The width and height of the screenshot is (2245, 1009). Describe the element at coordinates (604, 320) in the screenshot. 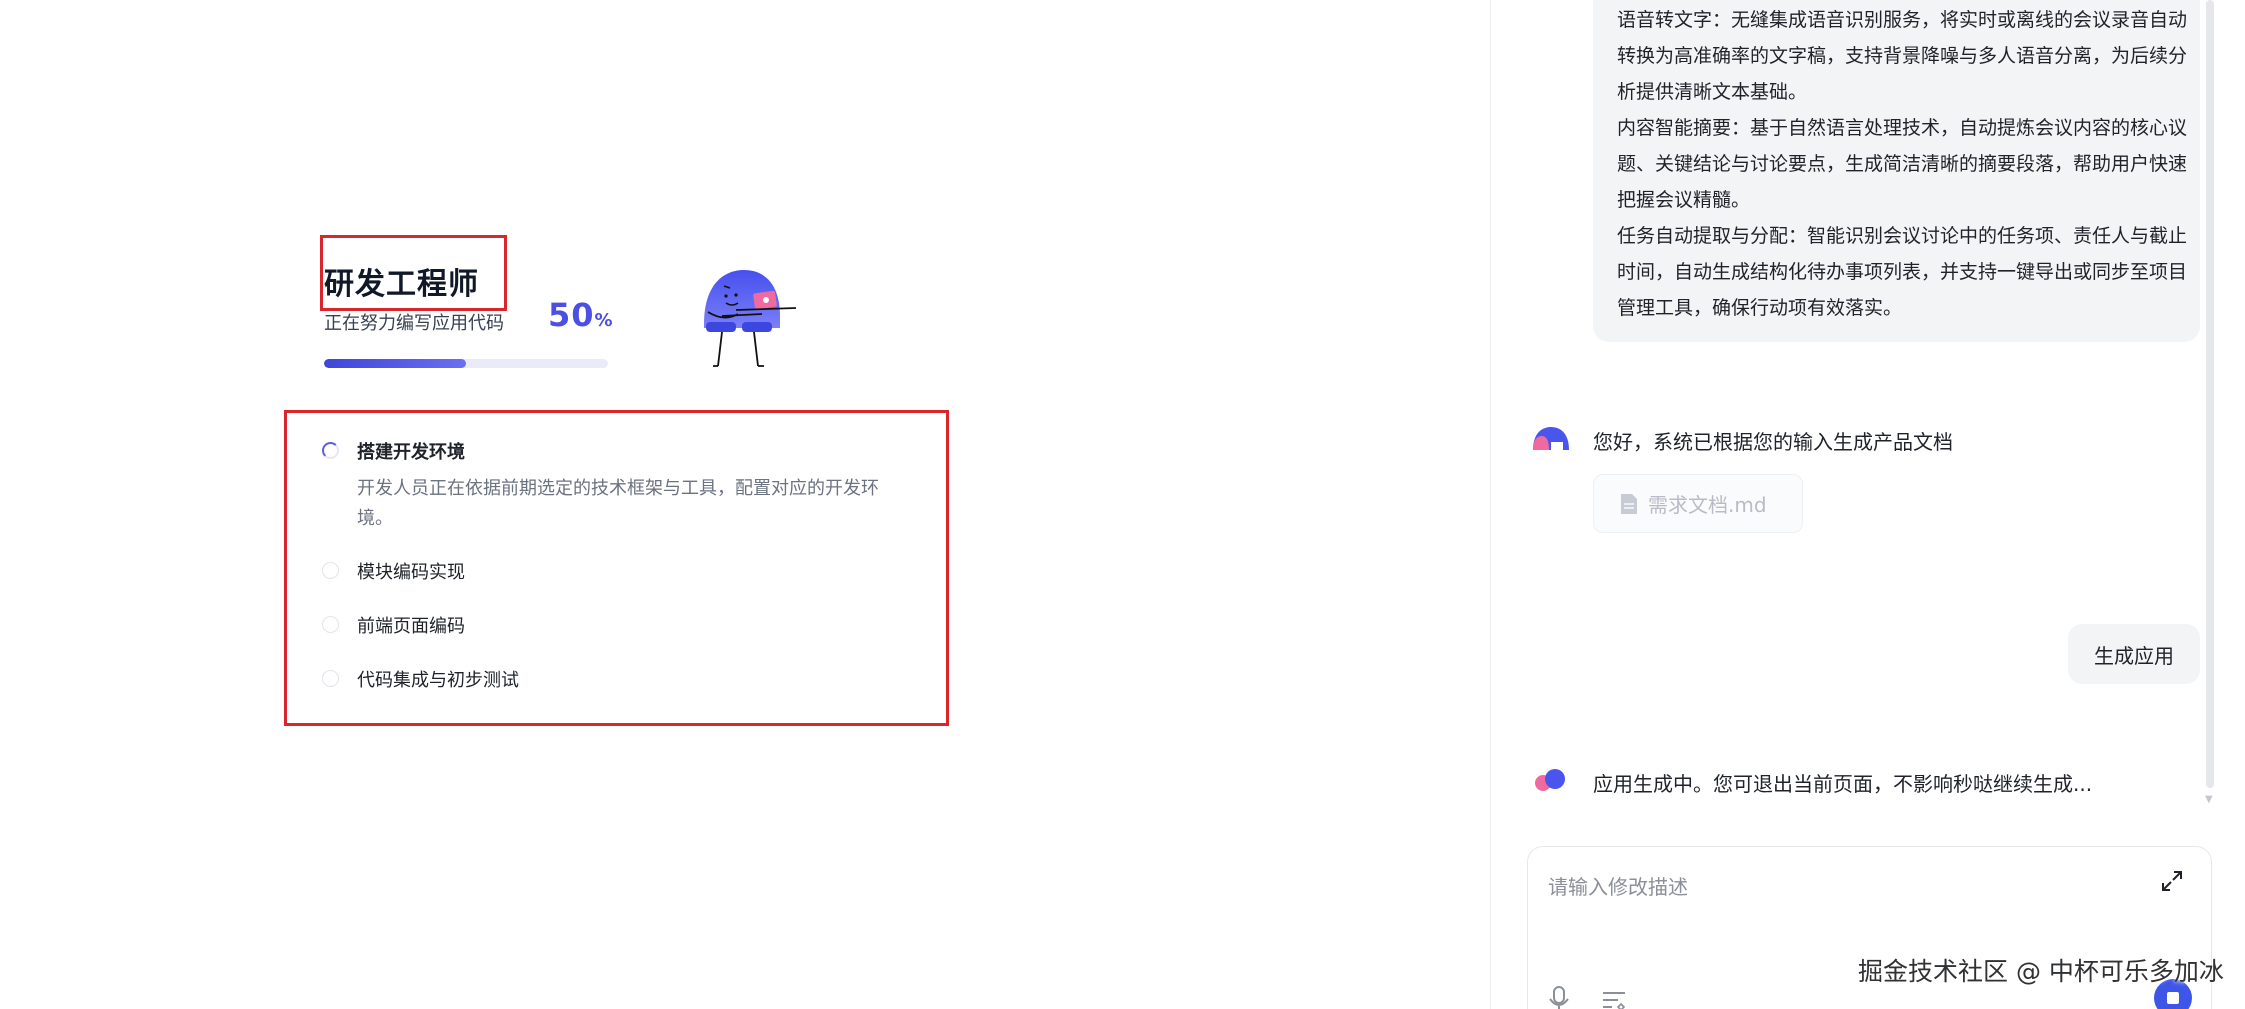

I see `progress-unit: %` at that location.